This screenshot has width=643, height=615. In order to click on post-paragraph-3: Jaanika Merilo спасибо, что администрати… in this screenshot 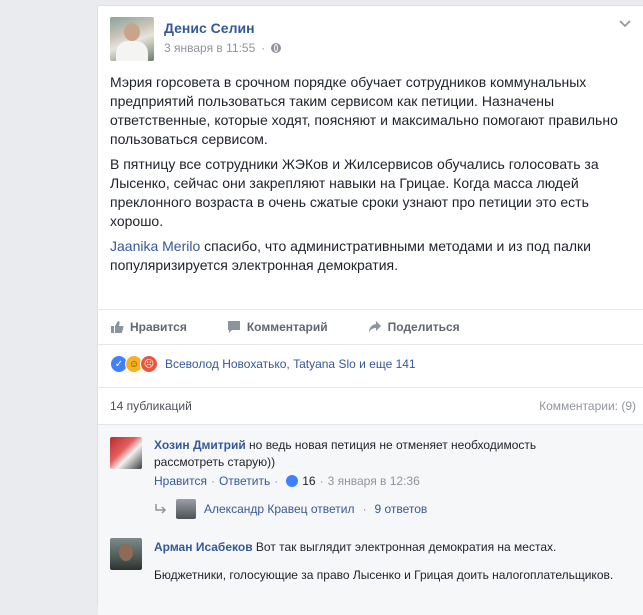, I will do `click(365, 256)`.